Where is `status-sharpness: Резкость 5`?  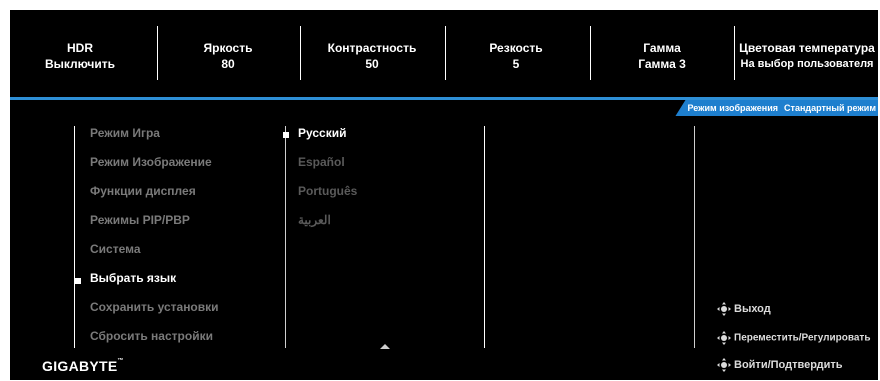
status-sharpness: Резкость 5 is located at coordinates (516, 56).